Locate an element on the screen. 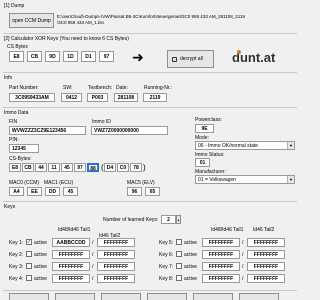 Image resolution: width=320 pixels, height=300 pixels. dump-section-title: [1] Dump is located at coordinates (14, 6).